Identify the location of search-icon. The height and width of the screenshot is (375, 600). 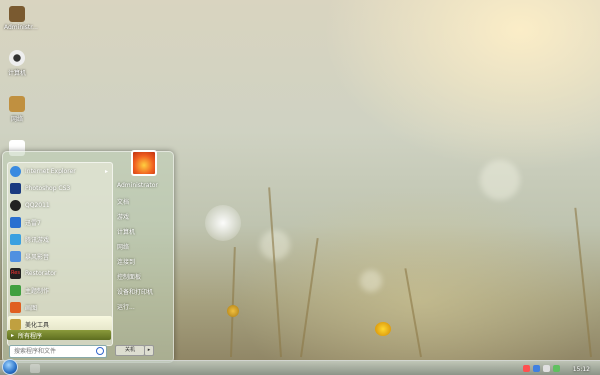
(100, 351).